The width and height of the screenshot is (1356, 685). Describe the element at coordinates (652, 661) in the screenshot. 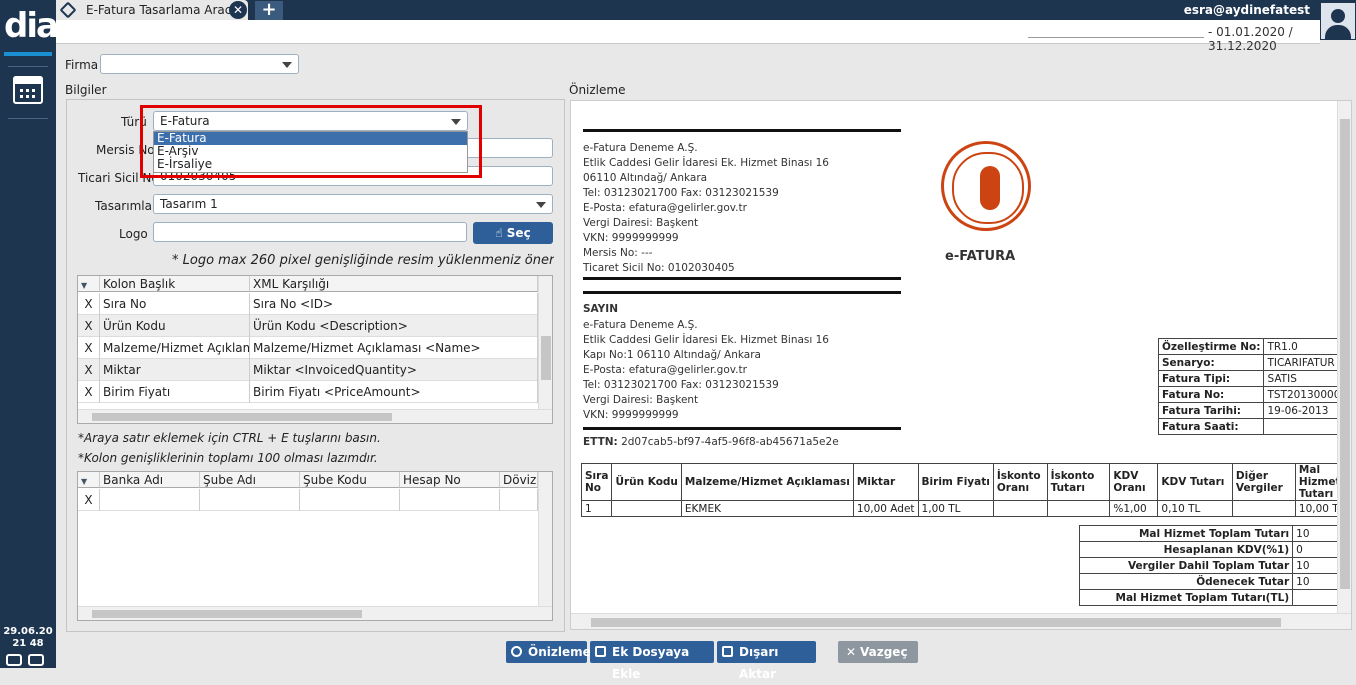

I see `ek-dosya-button: Ek Dosyaya Ekle` at that location.